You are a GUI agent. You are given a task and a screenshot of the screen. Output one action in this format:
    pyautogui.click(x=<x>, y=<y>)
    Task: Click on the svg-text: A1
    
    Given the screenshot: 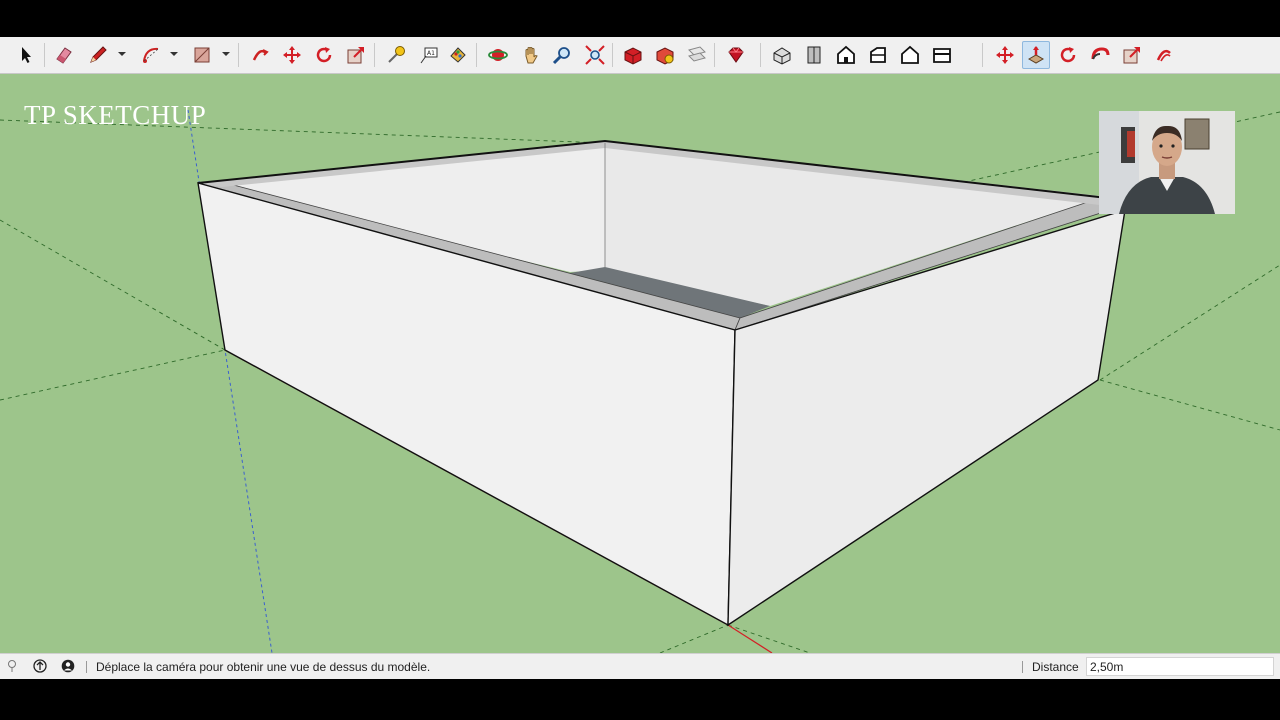 What is the action you would take?
    pyautogui.click(x=431, y=53)
    